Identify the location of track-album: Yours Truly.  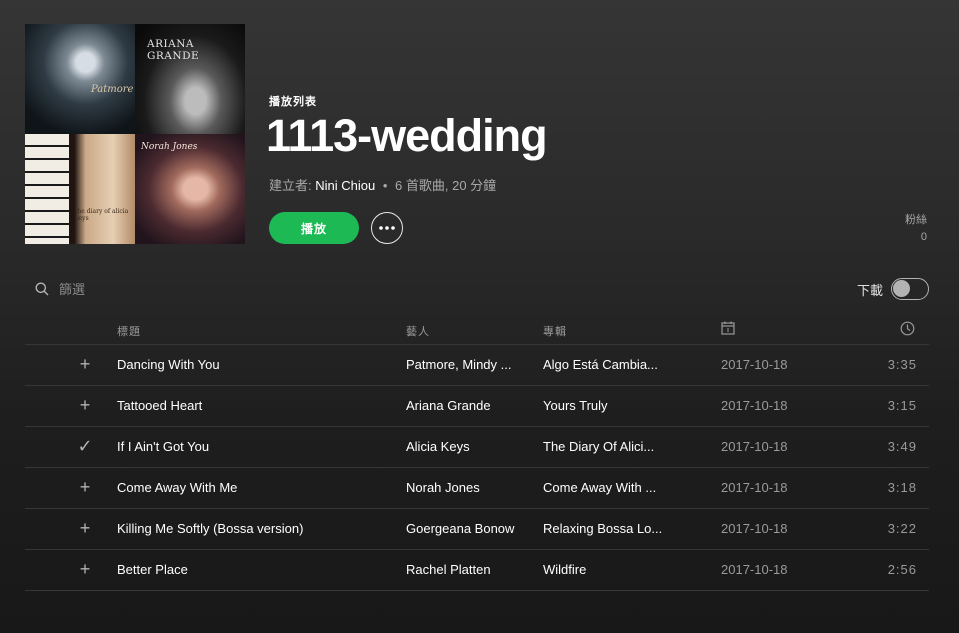
(575, 405).